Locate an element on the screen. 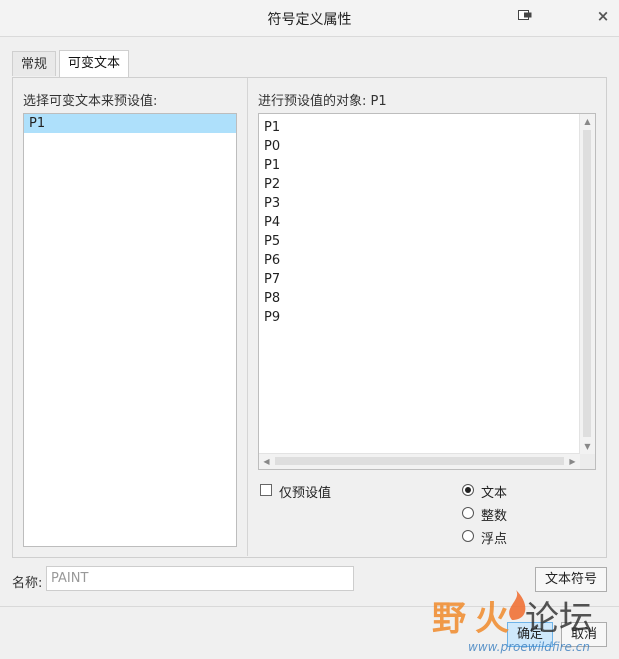  preset-value-item: P2 is located at coordinates (427, 184).